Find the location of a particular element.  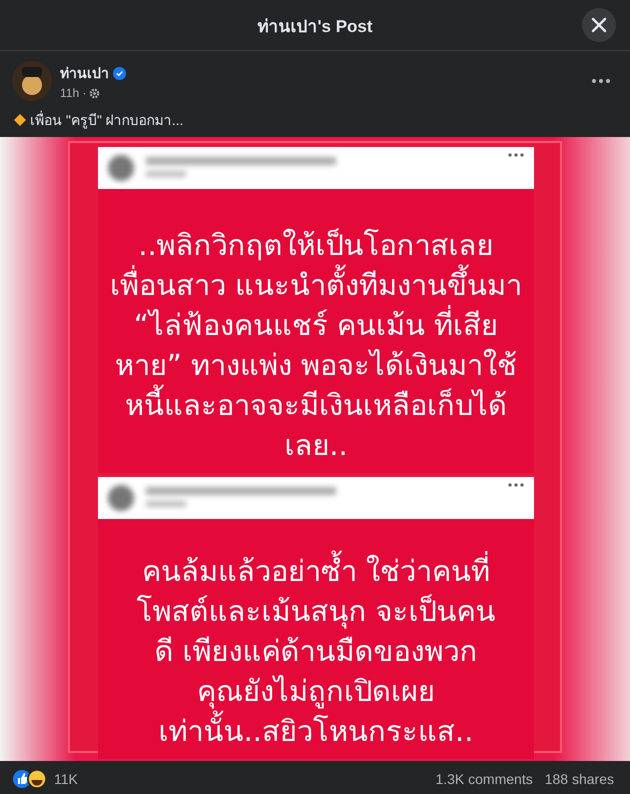

reaction-count: 11K is located at coordinates (66, 779).